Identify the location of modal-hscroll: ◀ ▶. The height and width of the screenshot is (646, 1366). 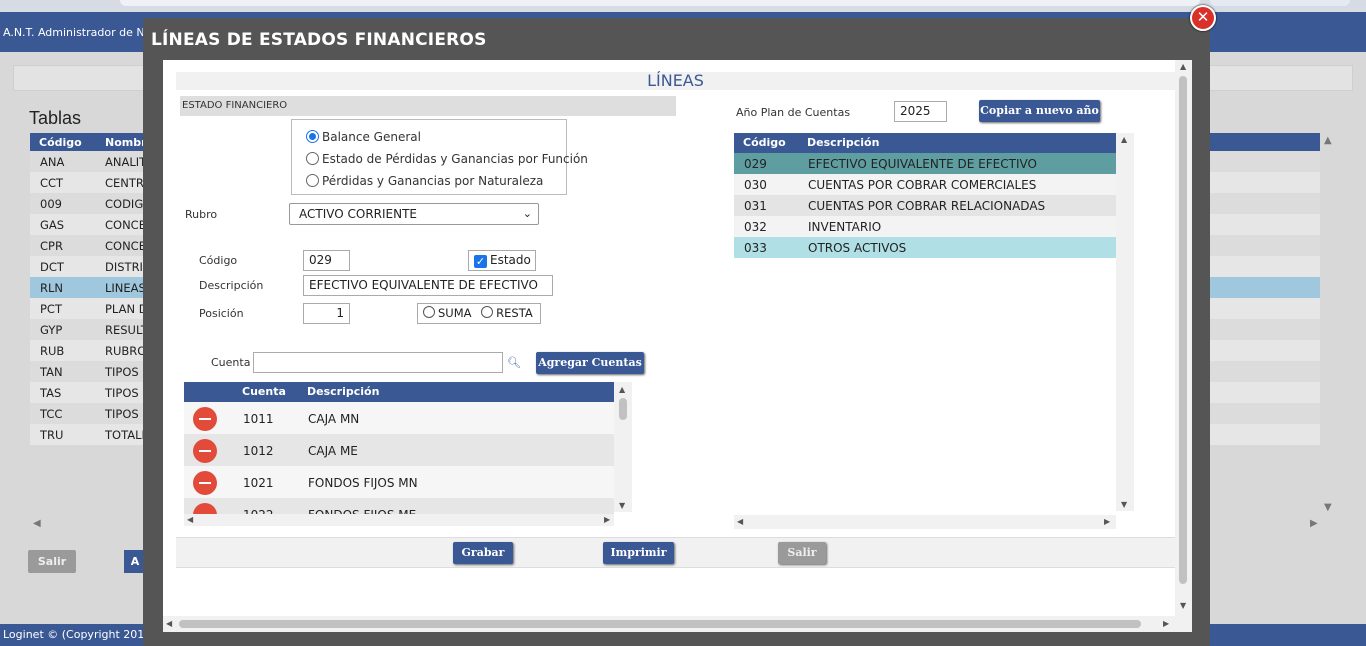
(669, 624).